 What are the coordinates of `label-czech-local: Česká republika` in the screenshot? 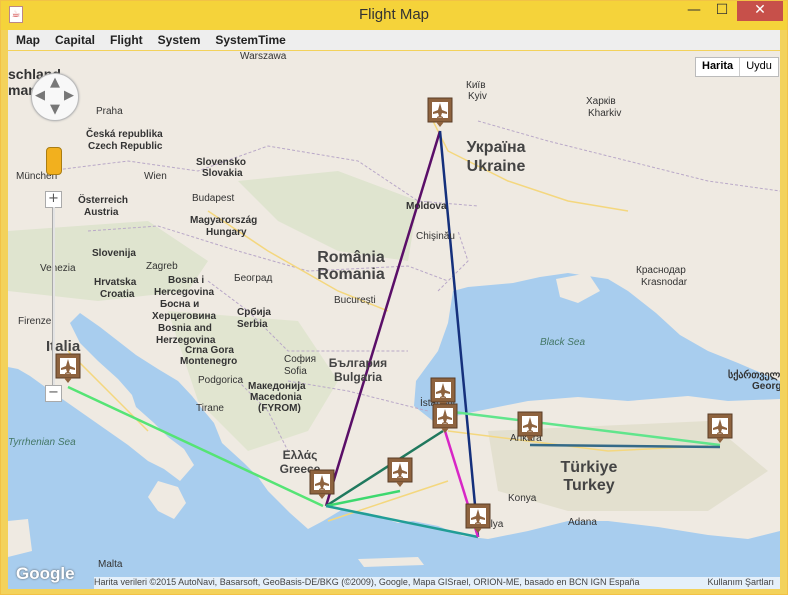 It's located at (124, 133).